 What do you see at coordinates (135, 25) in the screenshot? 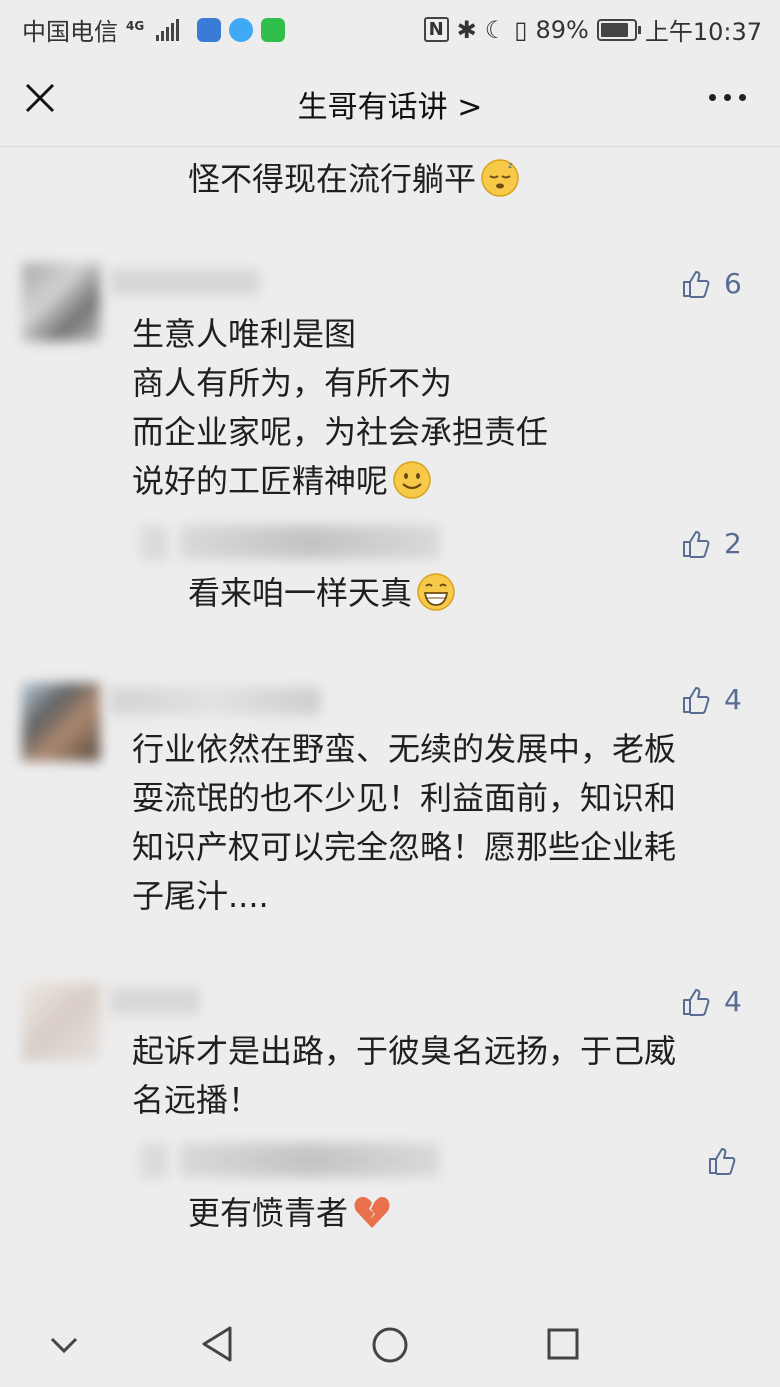
I see `network-label: 4G` at bounding box center [135, 25].